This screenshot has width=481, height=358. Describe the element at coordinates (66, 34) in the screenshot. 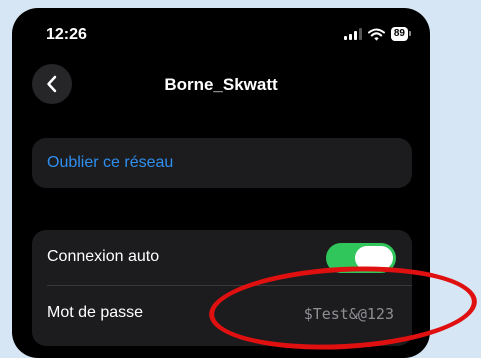

I see `status-time: 12:26` at that location.